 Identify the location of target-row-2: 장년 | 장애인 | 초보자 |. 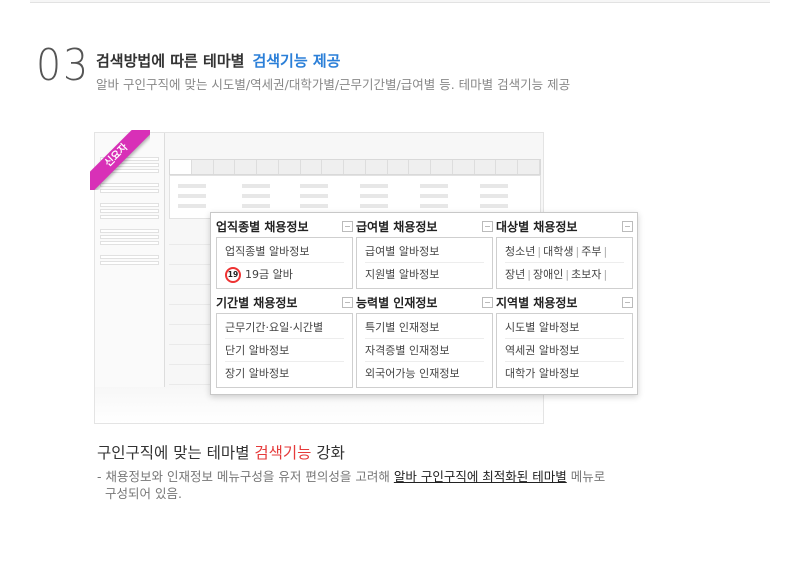
(556, 274).